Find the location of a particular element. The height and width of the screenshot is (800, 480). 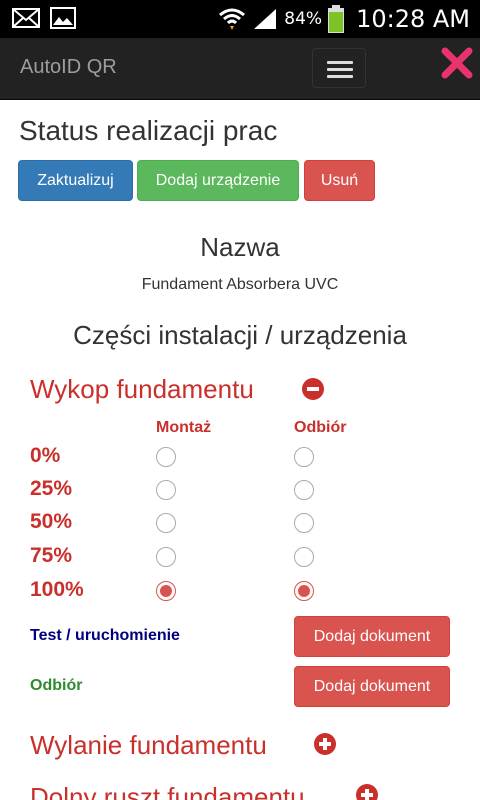

clock: 10:28 AM is located at coordinates (413, 19).